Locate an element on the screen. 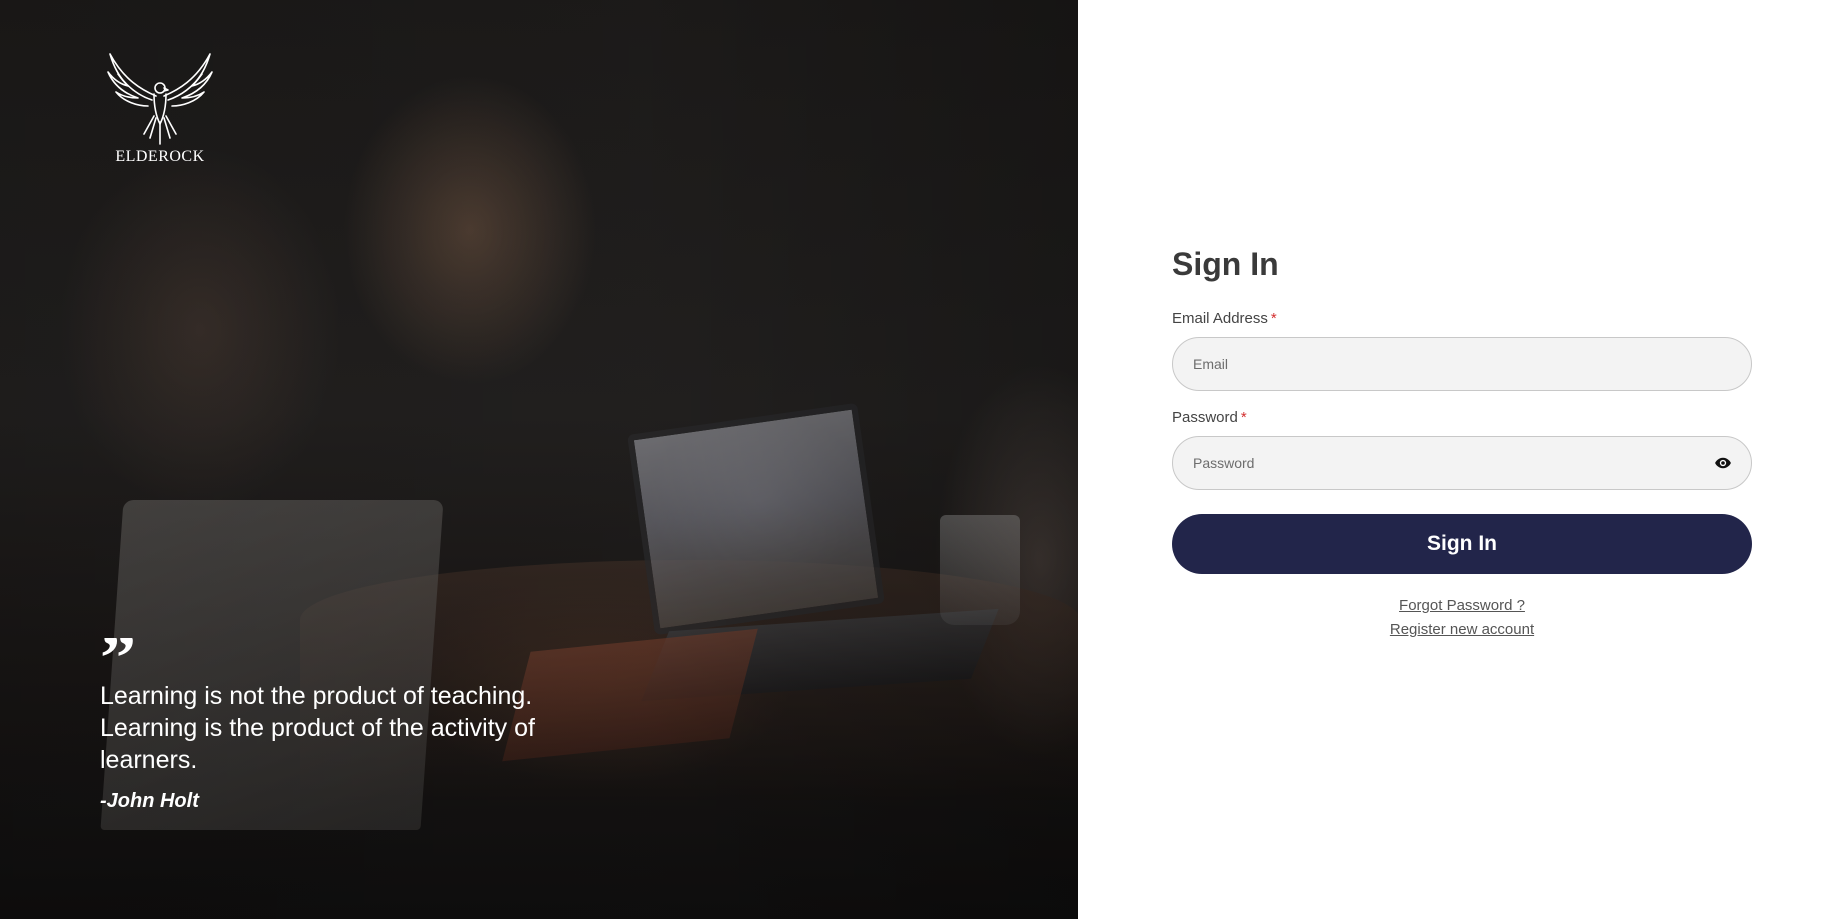 Image resolution: width=1848 pixels, height=919 pixels. email-label: Email Address * is located at coordinates (1462, 318).